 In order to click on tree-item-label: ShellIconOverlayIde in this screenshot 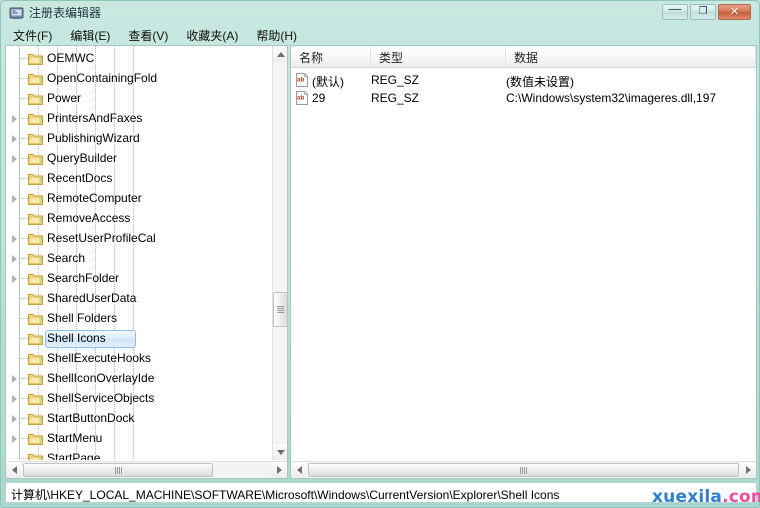, I will do `click(101, 378)`.